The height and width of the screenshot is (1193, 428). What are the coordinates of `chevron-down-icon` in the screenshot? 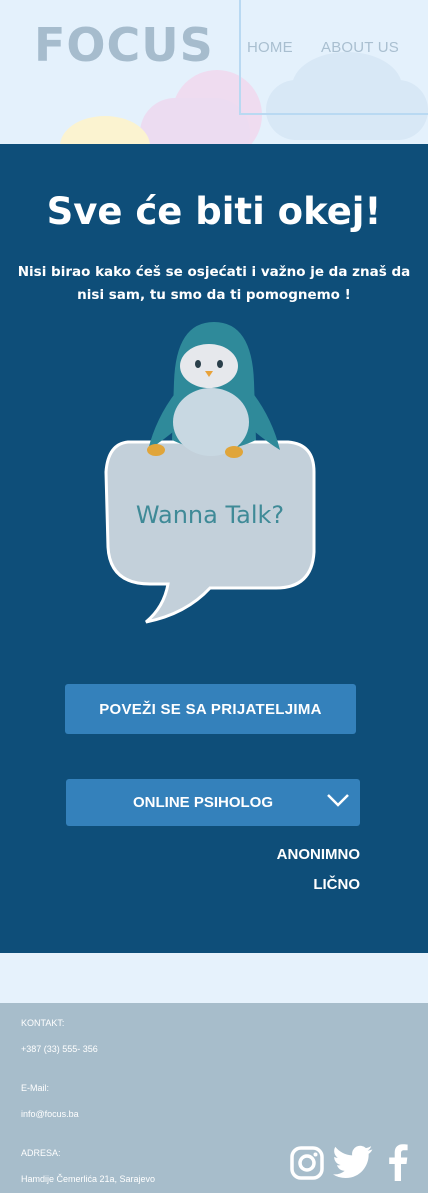 It's located at (338, 800).